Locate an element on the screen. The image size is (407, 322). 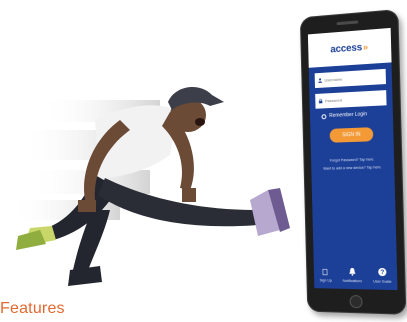
app-header: access » is located at coordinates (349, 47).